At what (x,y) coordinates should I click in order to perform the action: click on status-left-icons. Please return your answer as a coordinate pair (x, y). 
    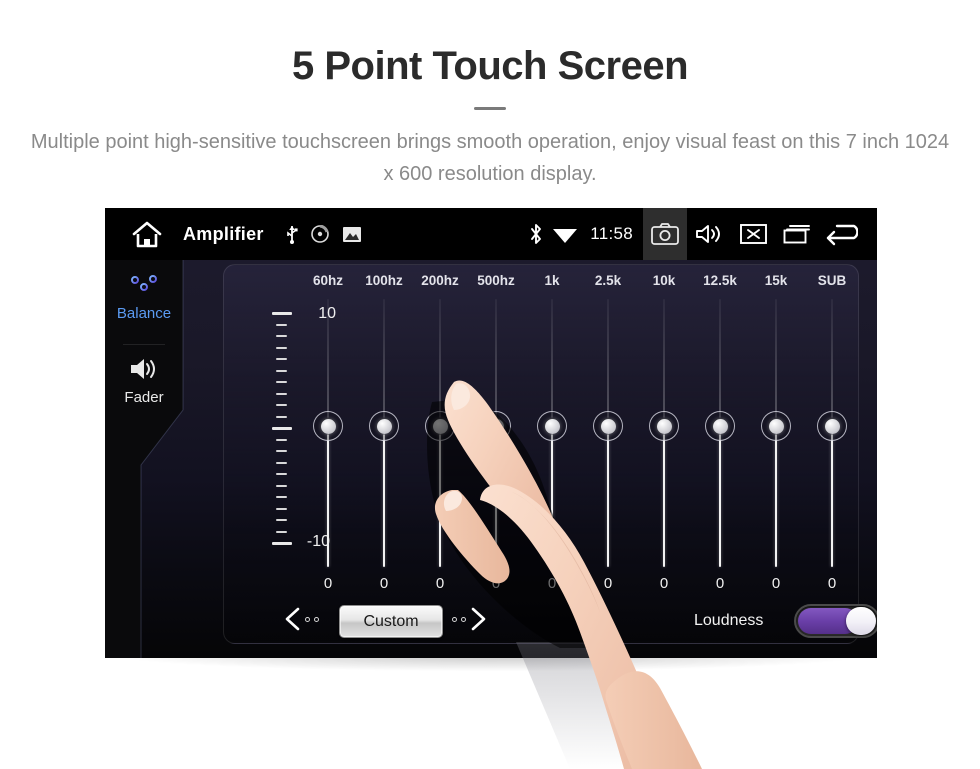
    Looking at the image, I should click on (324, 234).